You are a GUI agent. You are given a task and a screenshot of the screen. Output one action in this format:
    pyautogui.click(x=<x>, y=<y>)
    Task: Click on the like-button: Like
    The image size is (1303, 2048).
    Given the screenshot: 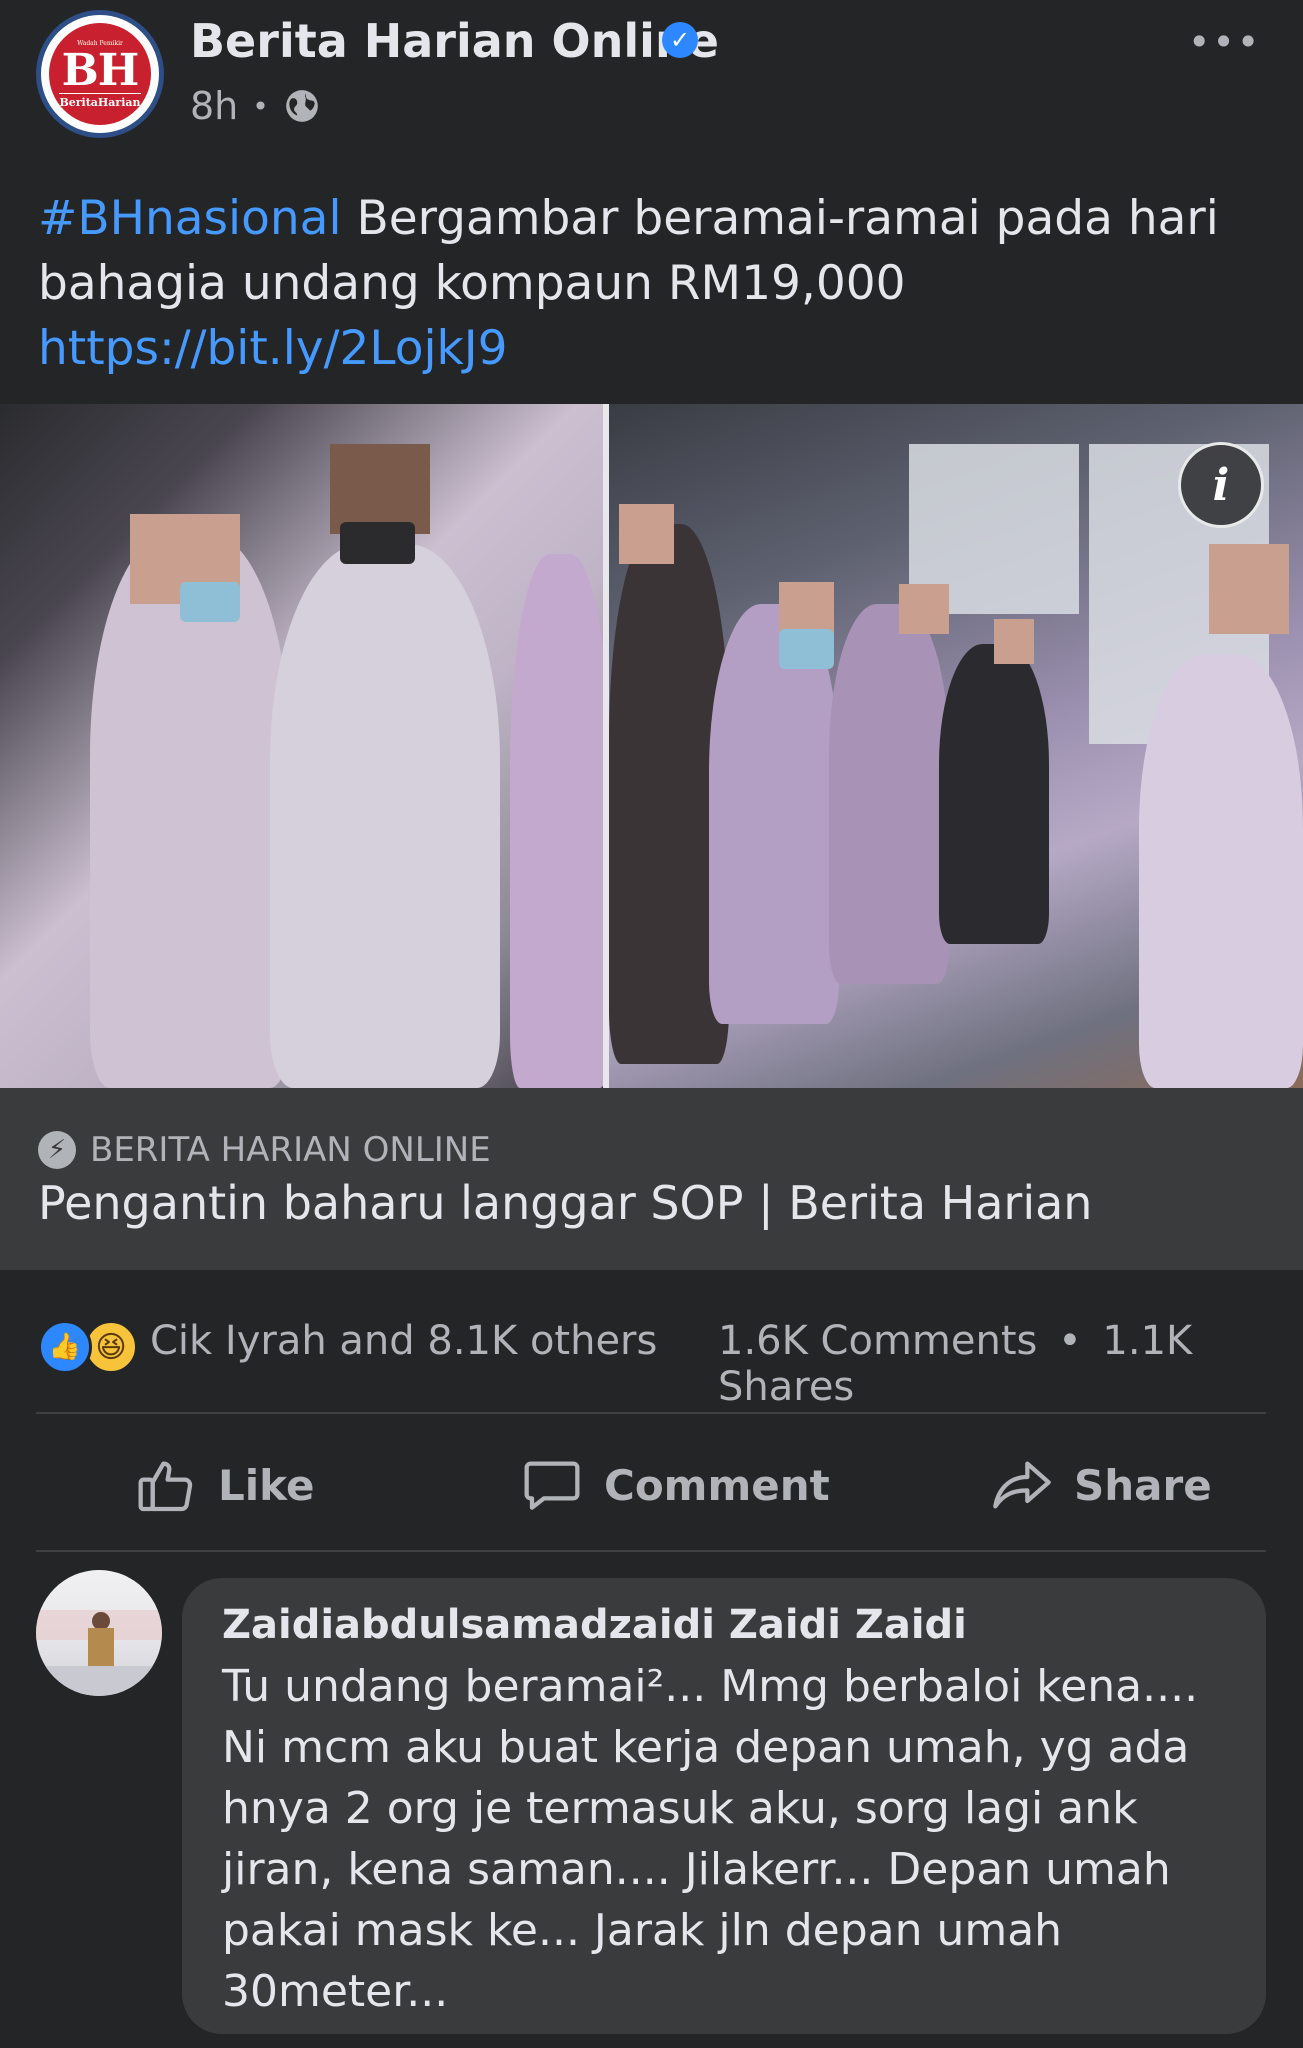 What is the action you would take?
    pyautogui.click(x=224, y=1485)
    